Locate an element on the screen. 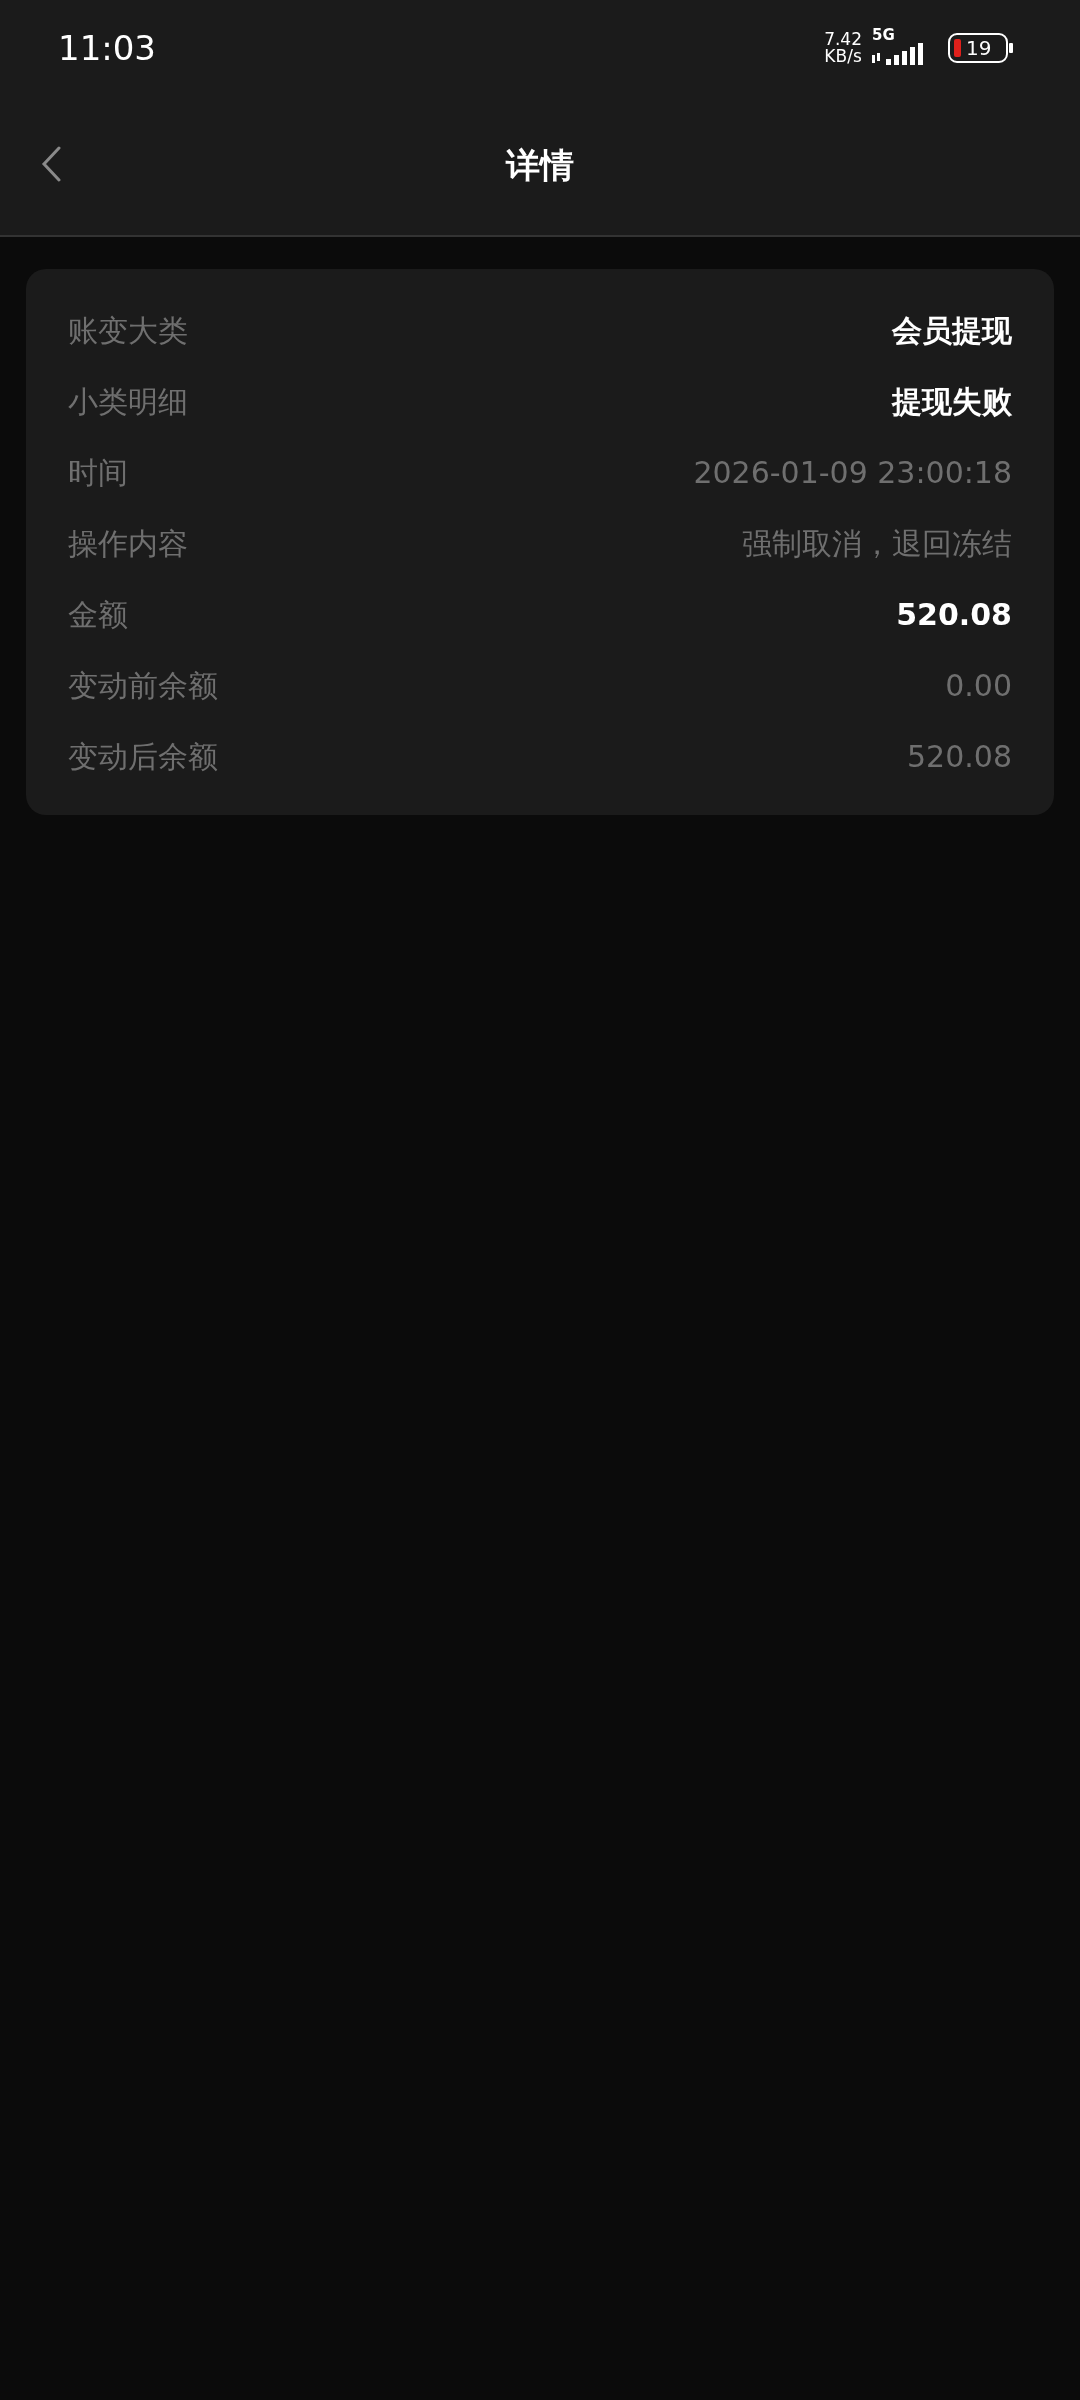  detail-value: 提现失败 is located at coordinates (952, 401).